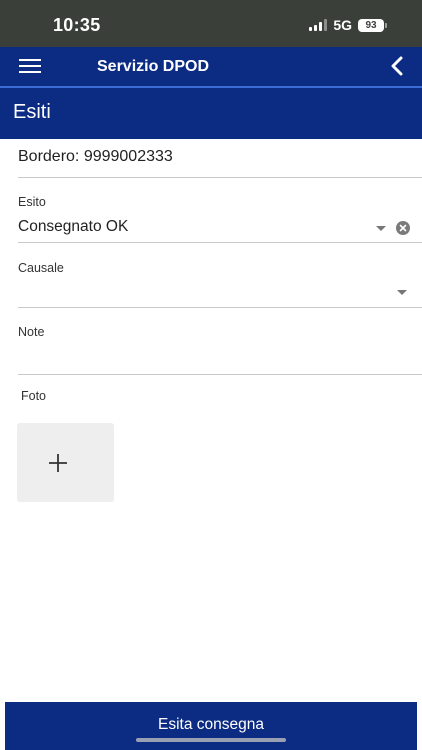 The width and height of the screenshot is (422, 750). What do you see at coordinates (211, 66) in the screenshot?
I see `app-bar: Servizio DPOD` at bounding box center [211, 66].